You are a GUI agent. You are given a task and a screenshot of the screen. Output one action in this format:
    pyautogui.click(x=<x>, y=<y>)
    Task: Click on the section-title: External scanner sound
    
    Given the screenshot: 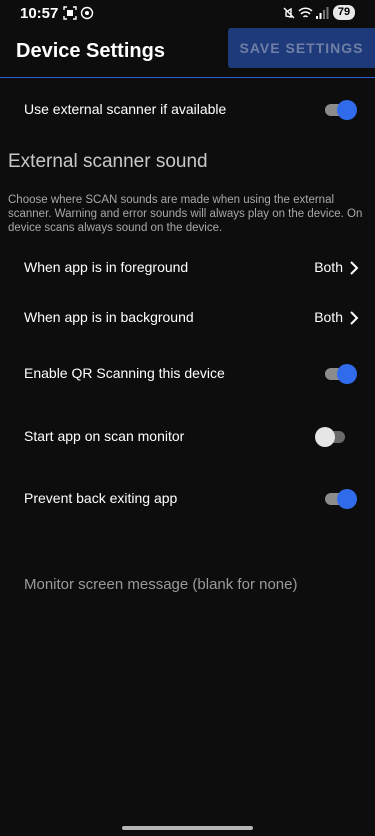 What is the action you would take?
    pyautogui.click(x=108, y=161)
    